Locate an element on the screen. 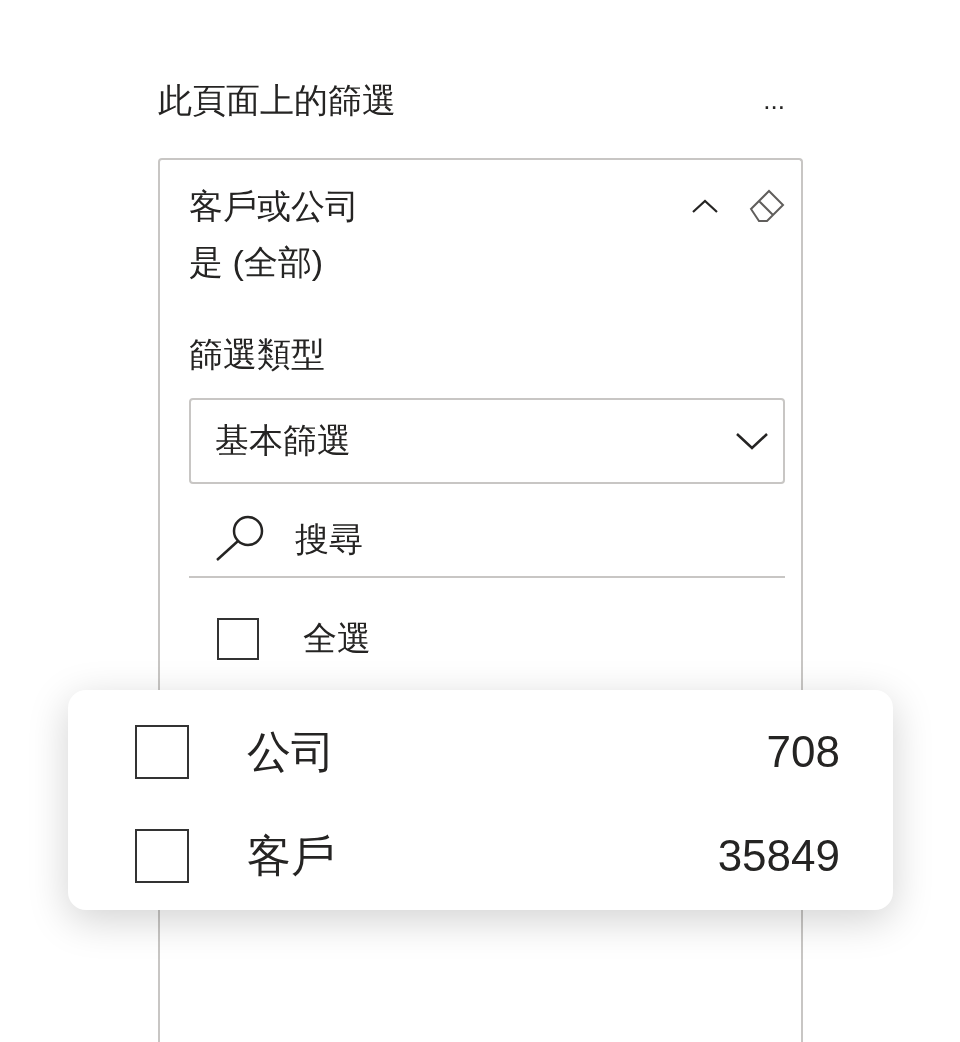  value-label: 公司 is located at coordinates (507, 752).